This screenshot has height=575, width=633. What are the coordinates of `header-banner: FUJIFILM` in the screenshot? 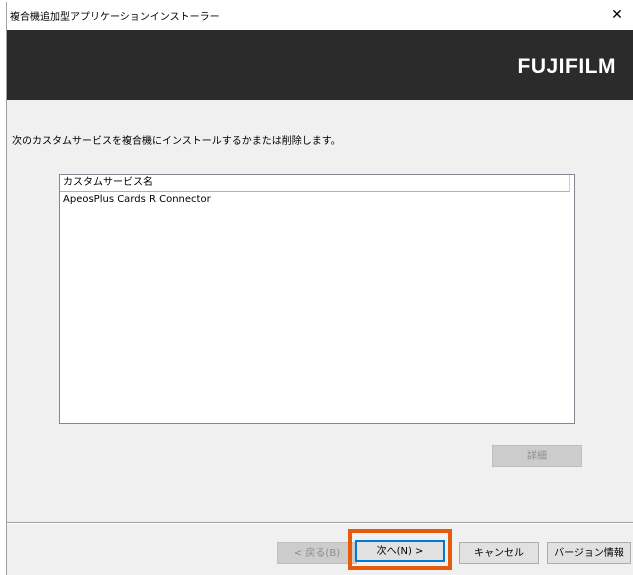 It's located at (320, 65).